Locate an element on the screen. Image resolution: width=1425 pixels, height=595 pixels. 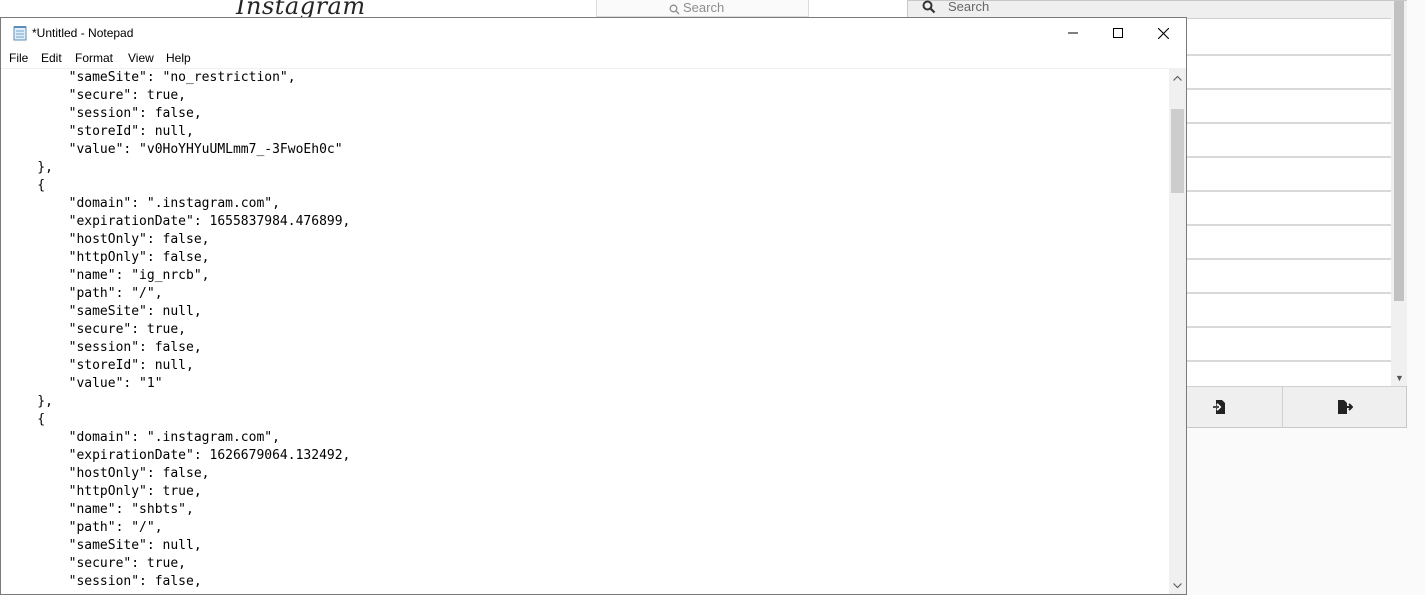
instagram-search-placeholder: Search is located at coordinates (704, 7).